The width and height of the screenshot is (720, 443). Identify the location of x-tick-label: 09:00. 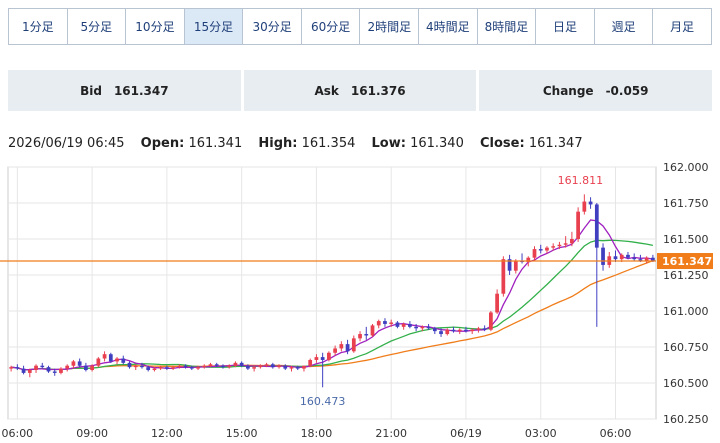
(92, 433).